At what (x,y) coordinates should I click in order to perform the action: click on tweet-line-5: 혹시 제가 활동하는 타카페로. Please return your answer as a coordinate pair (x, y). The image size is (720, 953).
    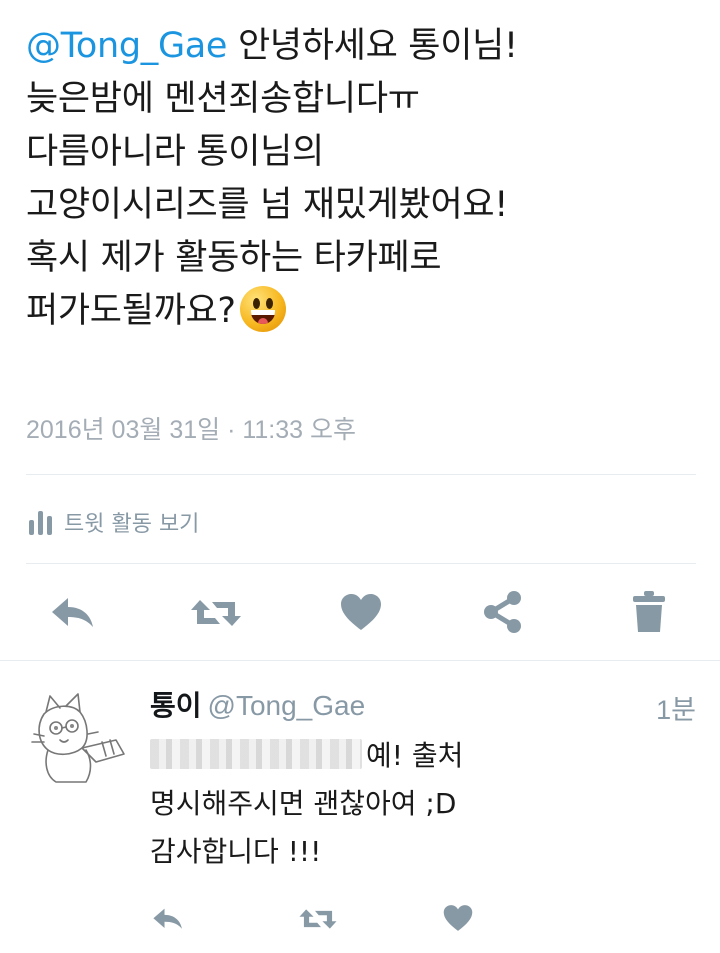
    Looking at the image, I should click on (234, 258).